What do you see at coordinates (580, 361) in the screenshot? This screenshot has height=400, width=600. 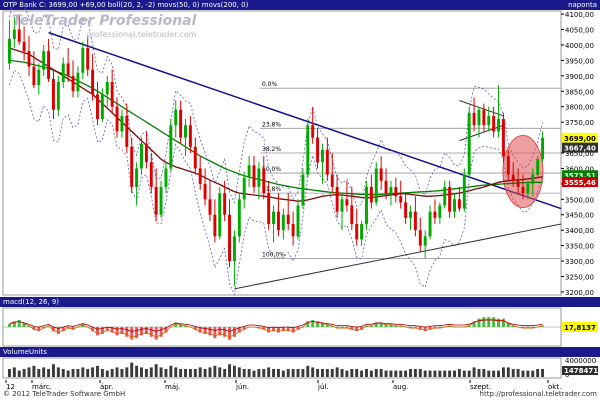 I see `volume-tick-label: 4000000` at bounding box center [580, 361].